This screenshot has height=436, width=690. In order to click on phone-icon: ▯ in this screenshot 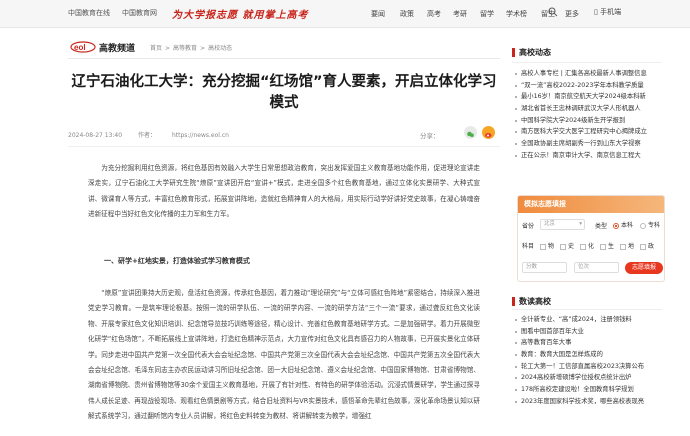, I will do `click(596, 12)`.